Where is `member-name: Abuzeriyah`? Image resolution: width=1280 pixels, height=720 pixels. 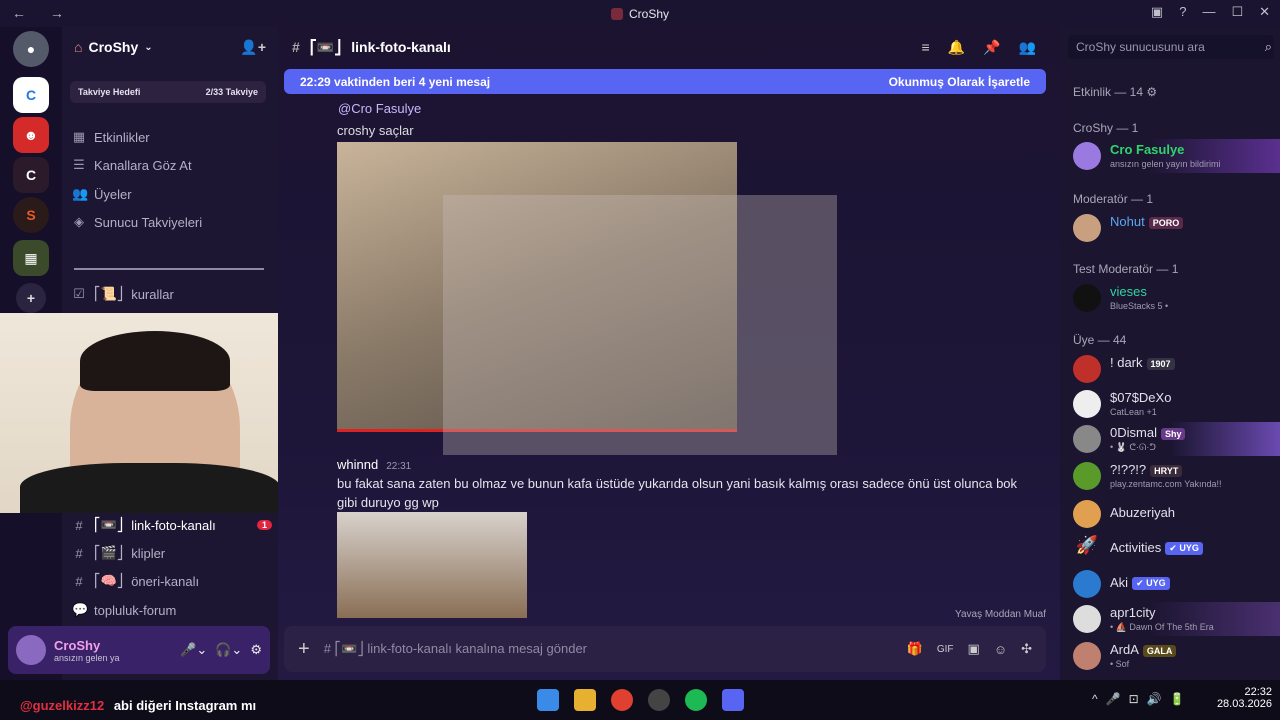 member-name: Abuzeriyah is located at coordinates (1143, 512).